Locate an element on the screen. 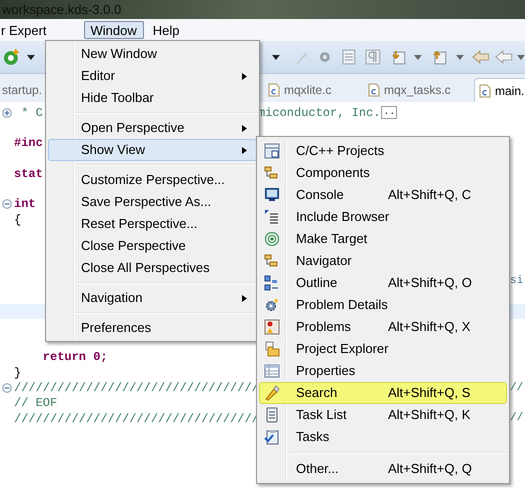 This screenshot has height=490, width=525. page-icon is located at coordinates (349, 57).